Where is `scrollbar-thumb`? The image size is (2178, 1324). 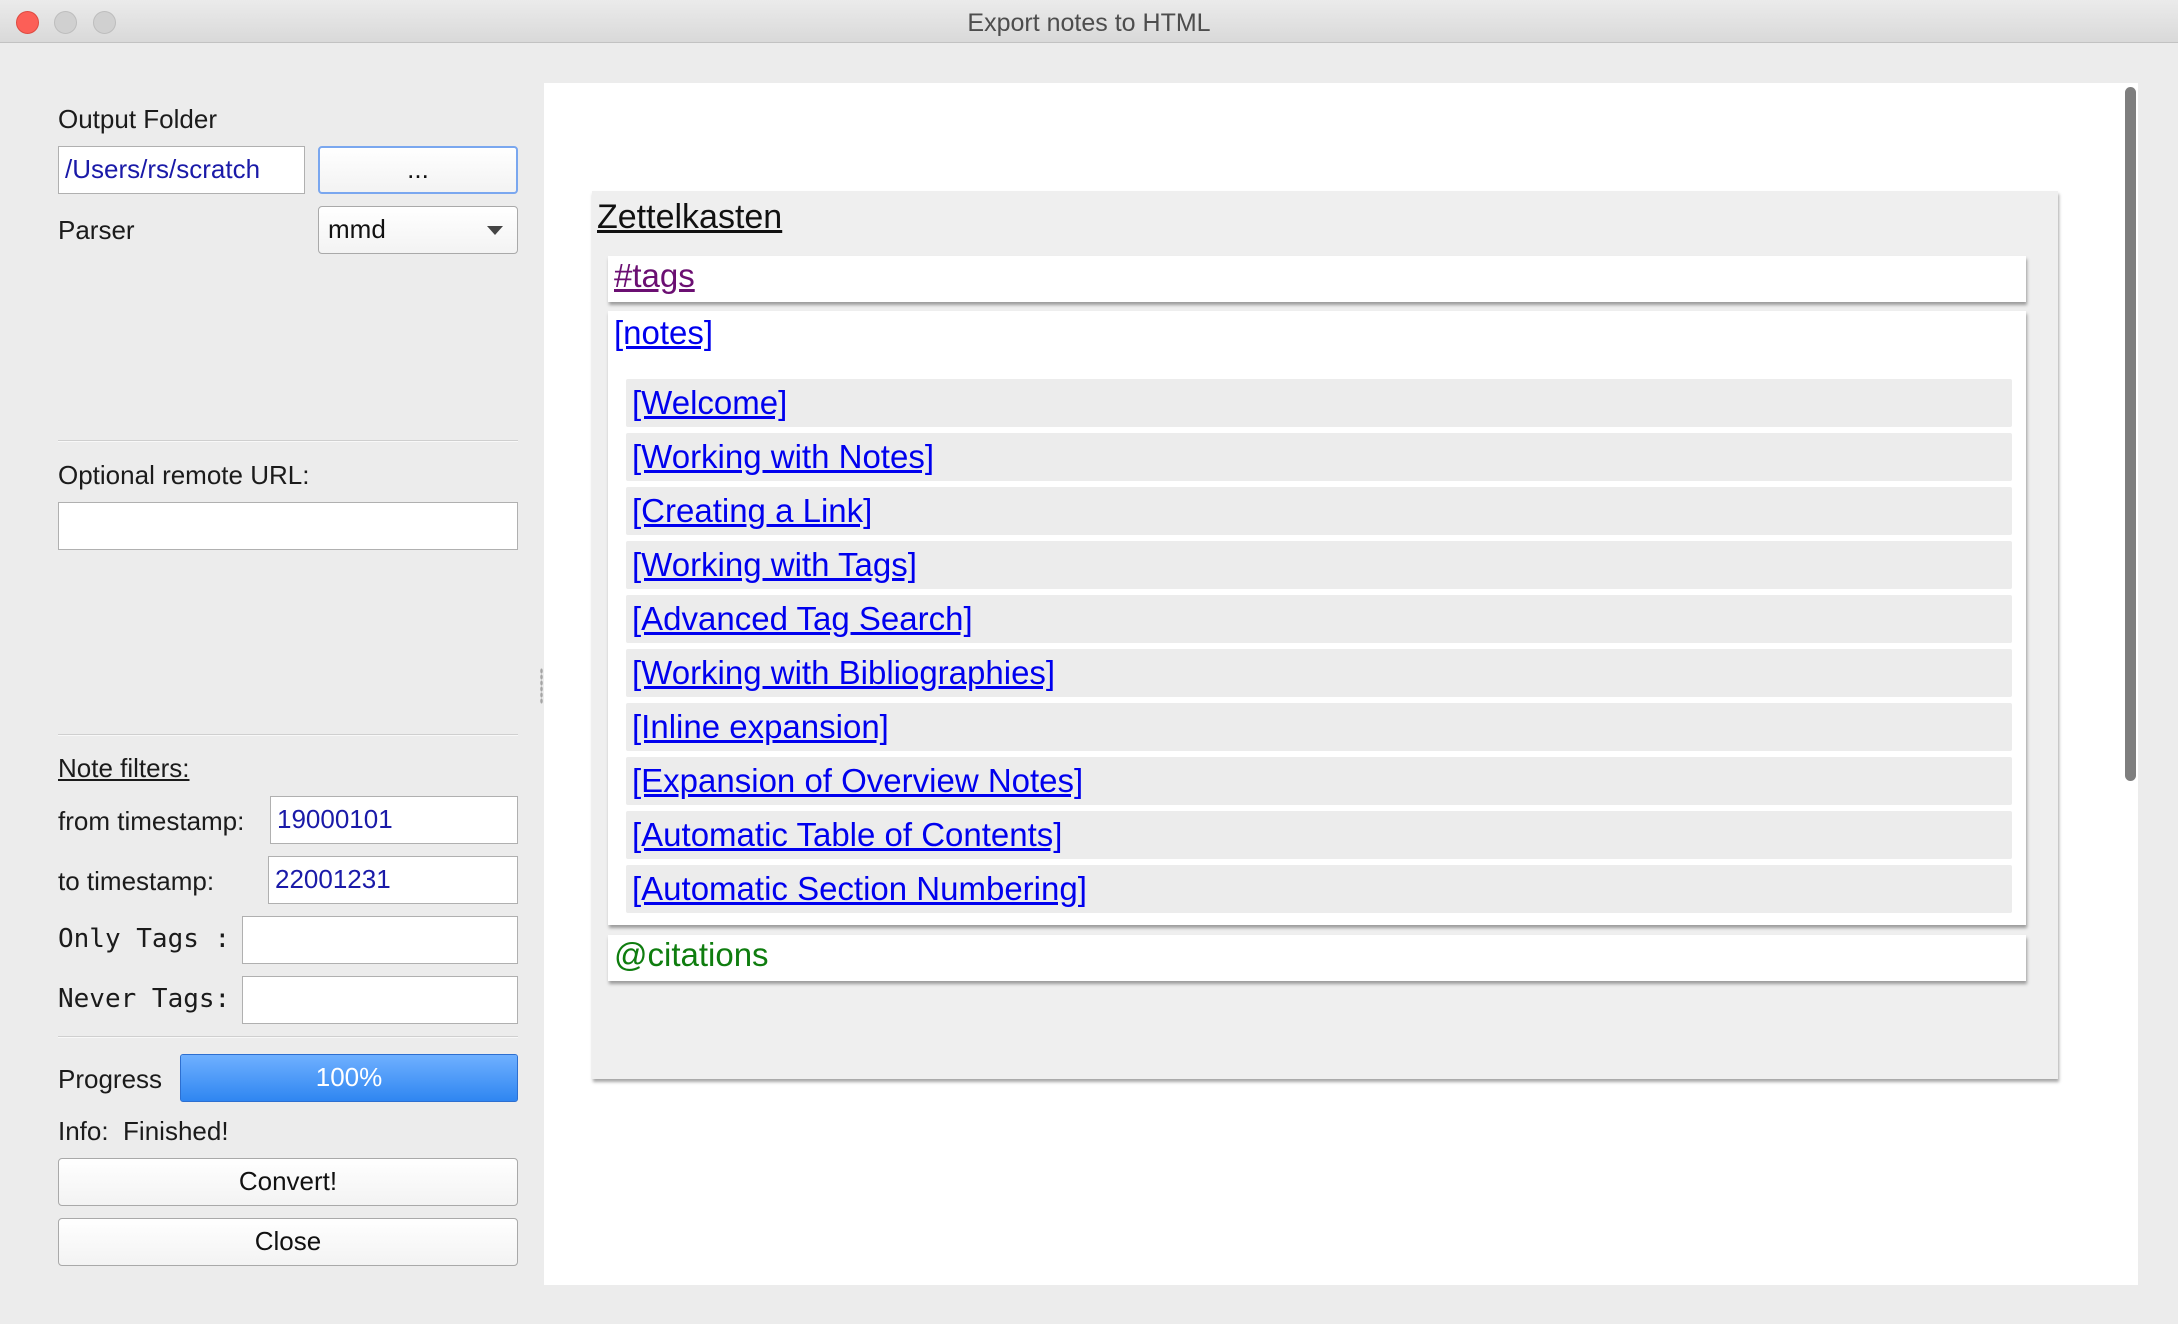
scrollbar-thumb is located at coordinates (2130, 434).